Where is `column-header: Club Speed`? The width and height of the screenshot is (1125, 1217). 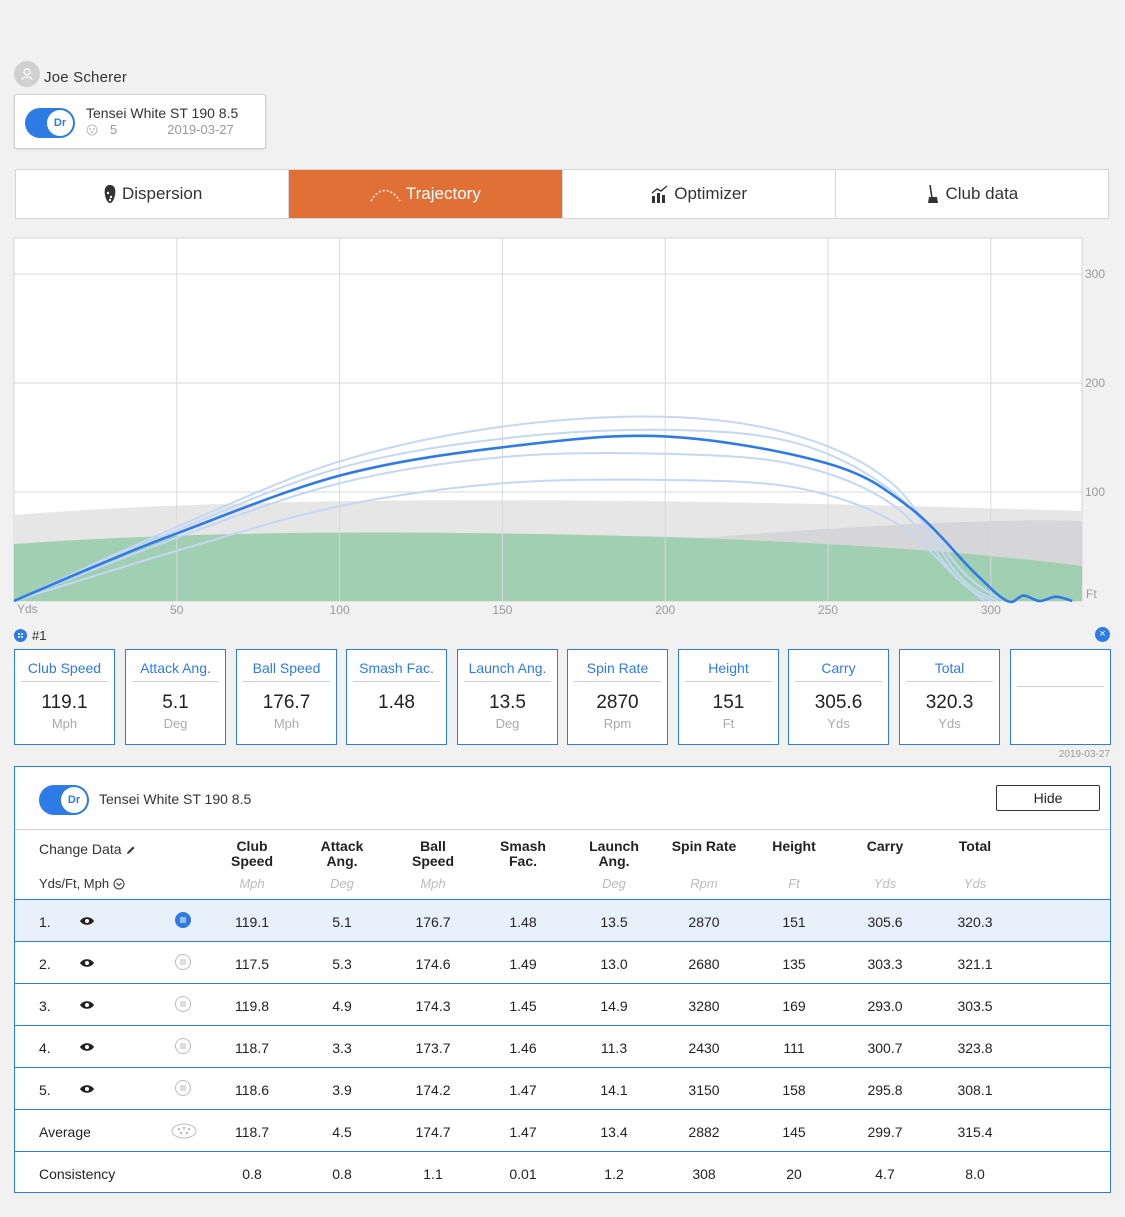 column-header: Club Speed is located at coordinates (252, 854).